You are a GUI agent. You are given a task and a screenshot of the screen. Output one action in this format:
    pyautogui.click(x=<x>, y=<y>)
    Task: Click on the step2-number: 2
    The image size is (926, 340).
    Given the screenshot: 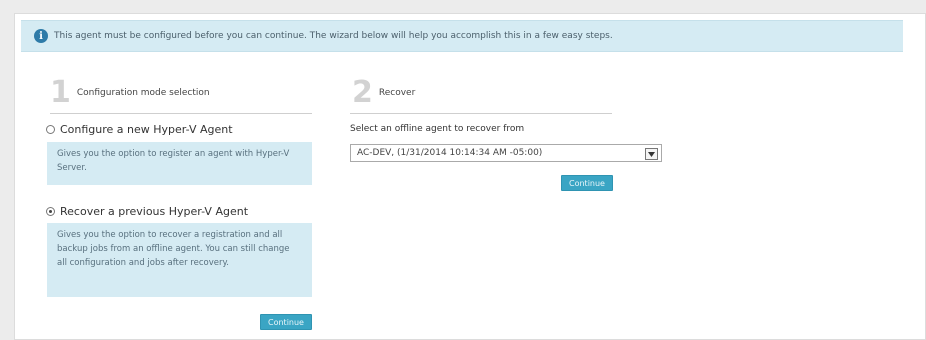 What is the action you would take?
    pyautogui.click(x=362, y=92)
    